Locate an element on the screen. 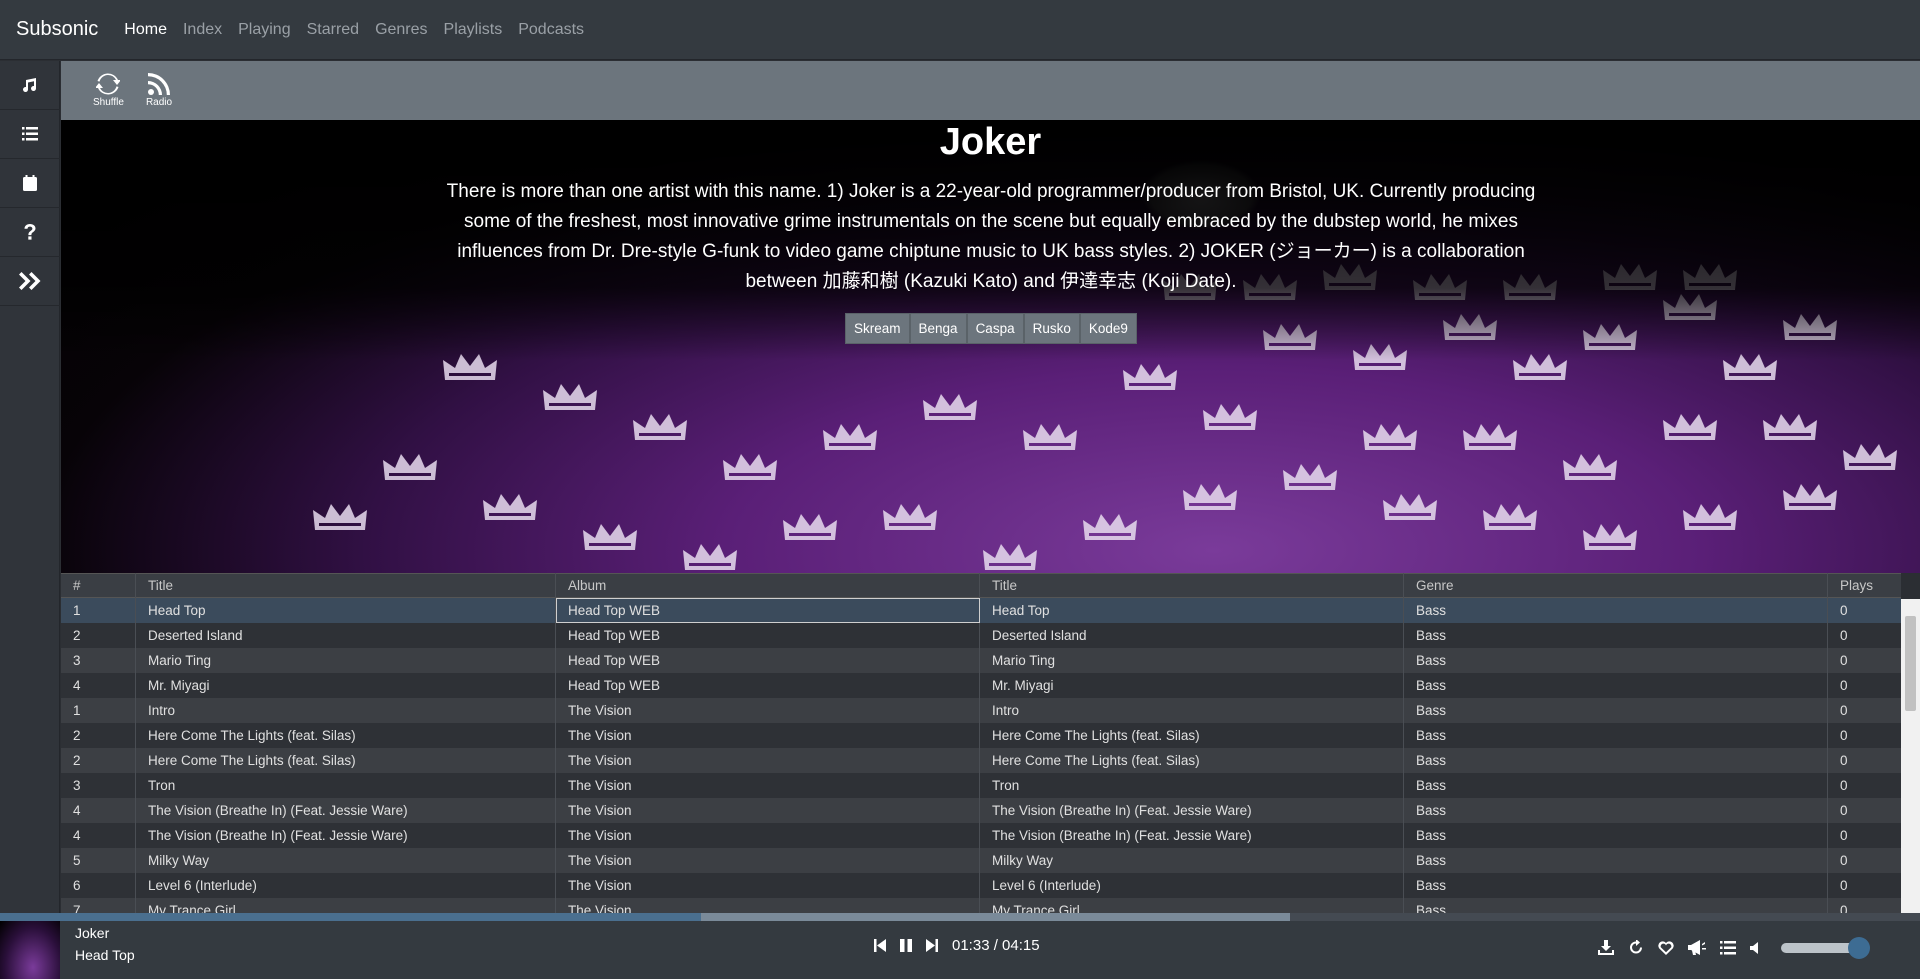 The image size is (1920, 979). similar-artist-rusko: Rusko is located at coordinates (1051, 328).